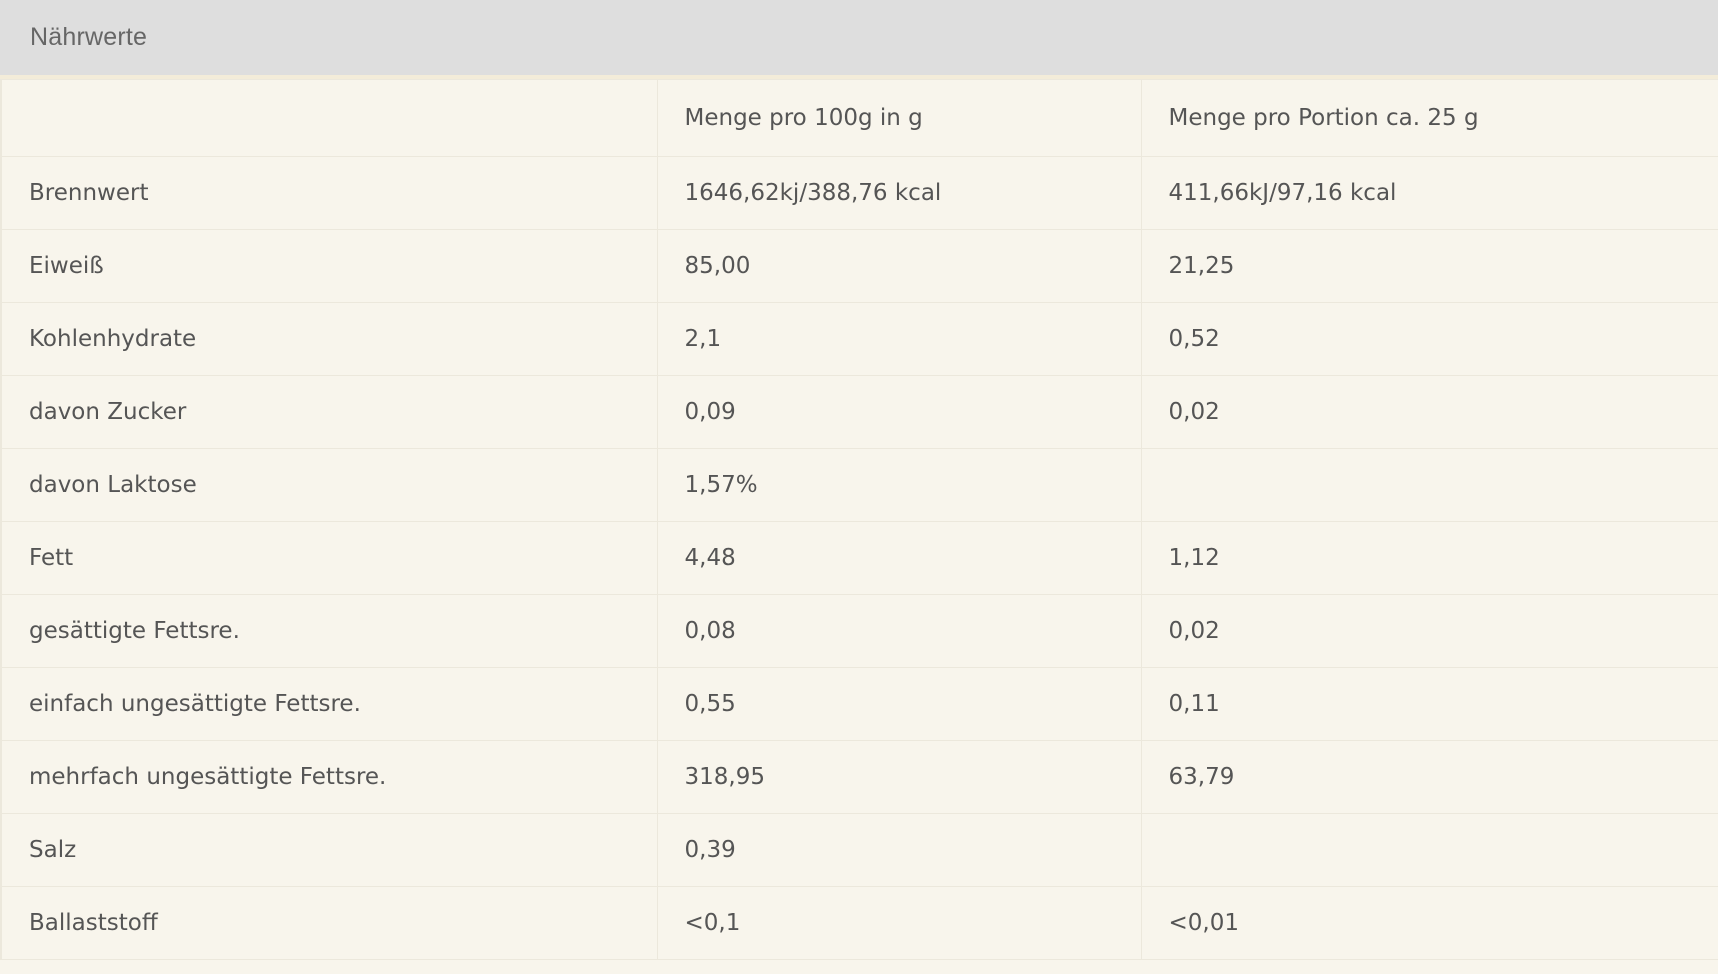  I want to click on table-row: Salz 0,39, so click(859, 850).